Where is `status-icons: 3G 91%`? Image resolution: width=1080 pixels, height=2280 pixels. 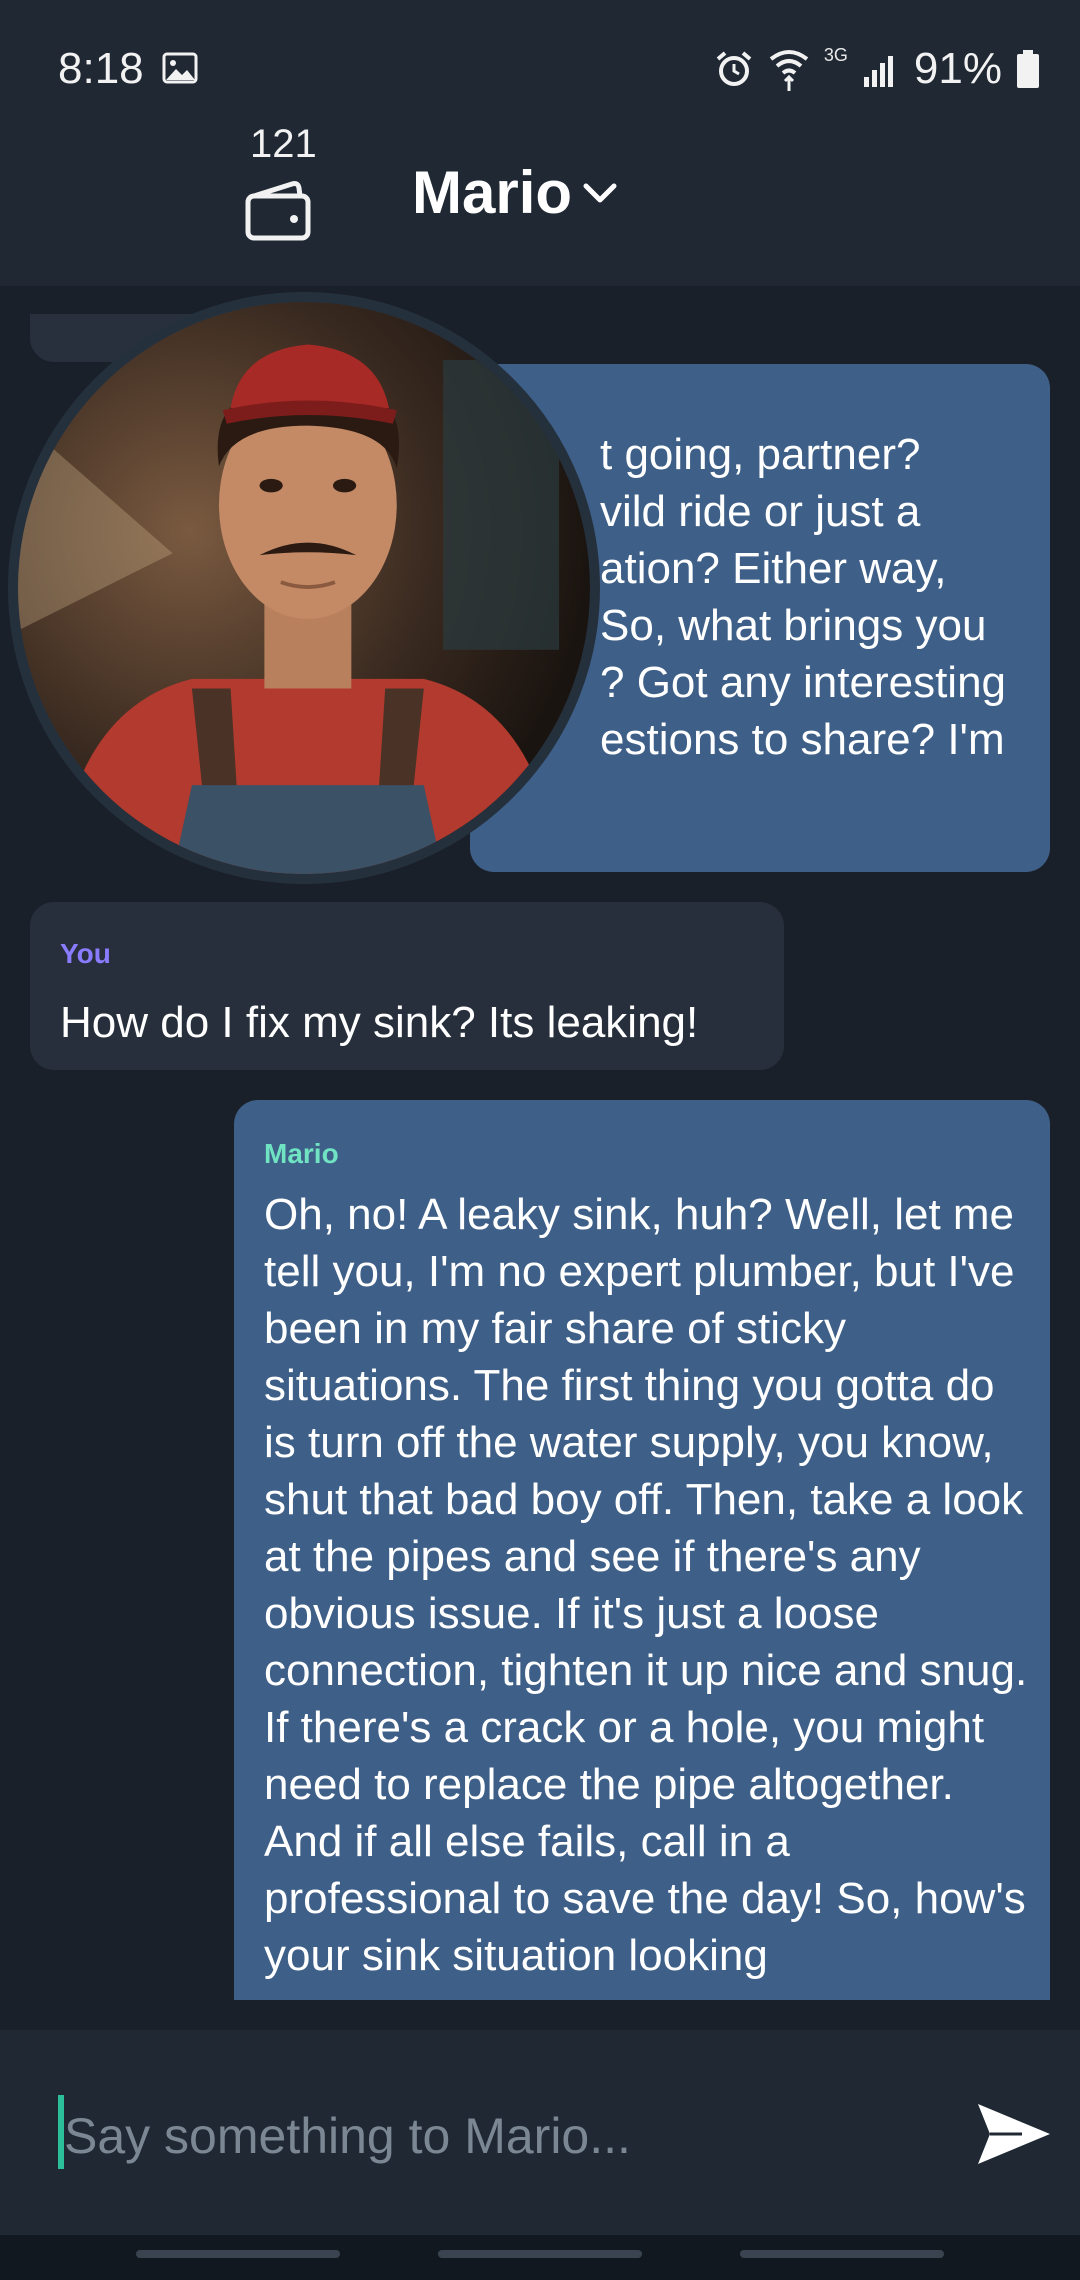
status-icons: 3G 91% is located at coordinates (877, 69).